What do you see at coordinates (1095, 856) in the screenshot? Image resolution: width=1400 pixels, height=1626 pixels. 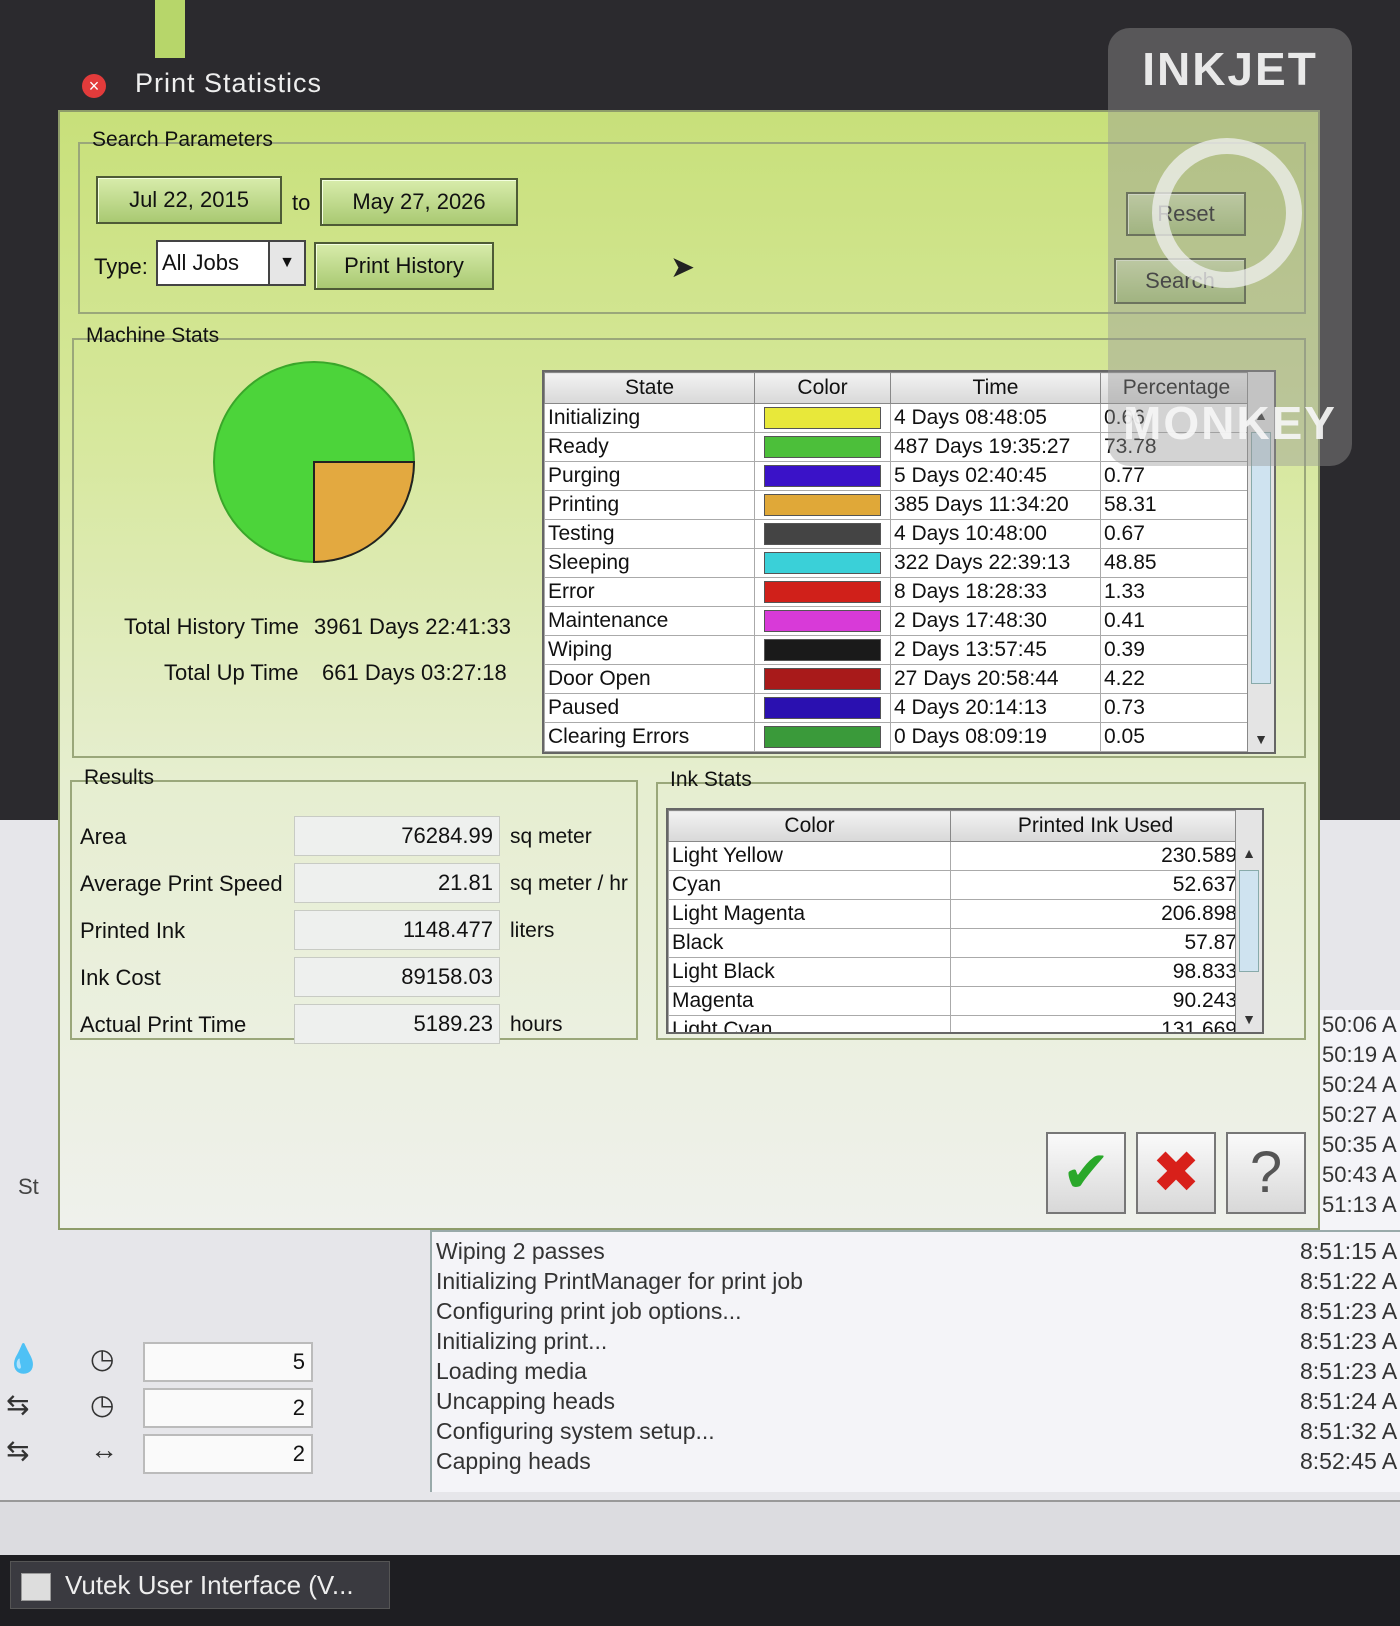 I see `ink-used-cell: 230.589` at bounding box center [1095, 856].